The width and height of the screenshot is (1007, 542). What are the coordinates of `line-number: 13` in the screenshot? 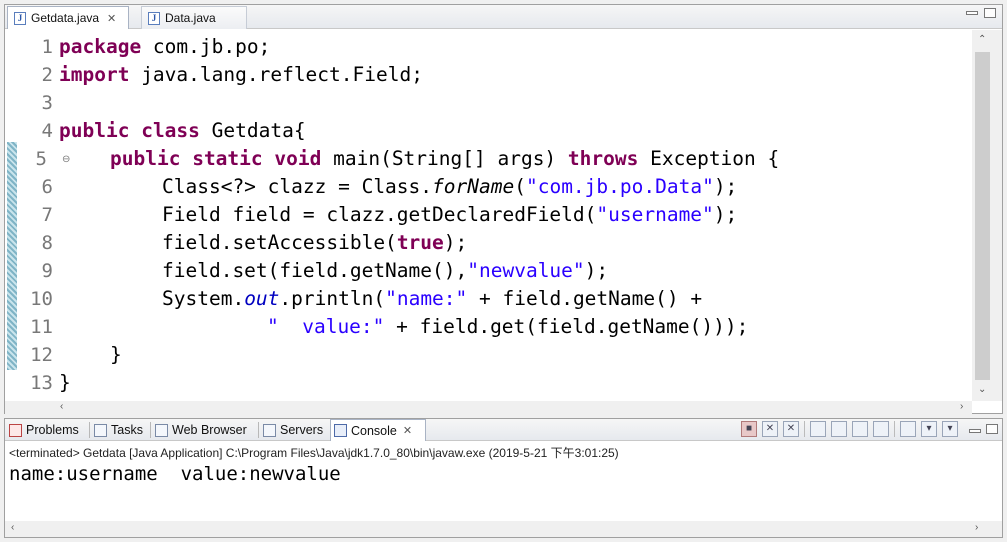 It's located at (41, 383).